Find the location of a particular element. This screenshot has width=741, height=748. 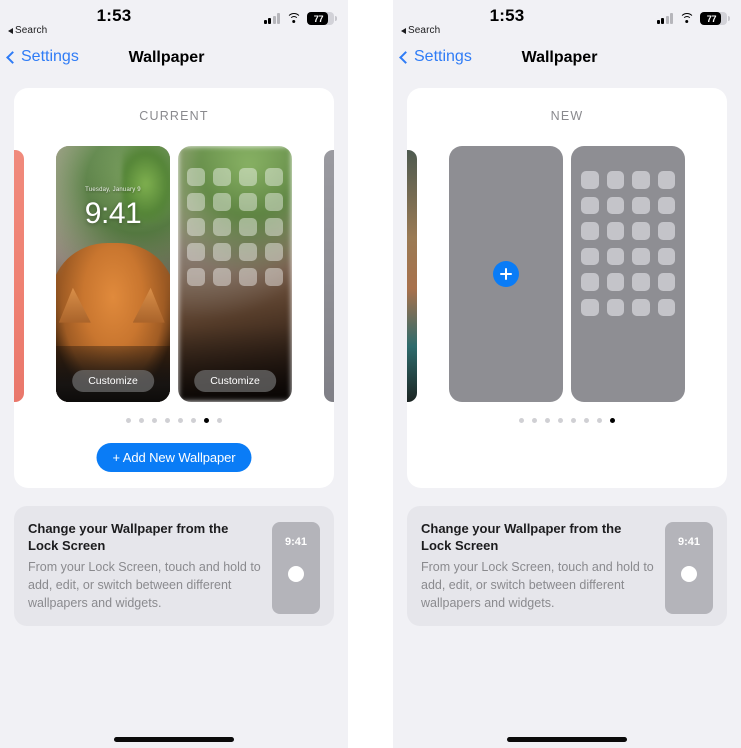

wallpaper-carousel is located at coordinates (567, 274).